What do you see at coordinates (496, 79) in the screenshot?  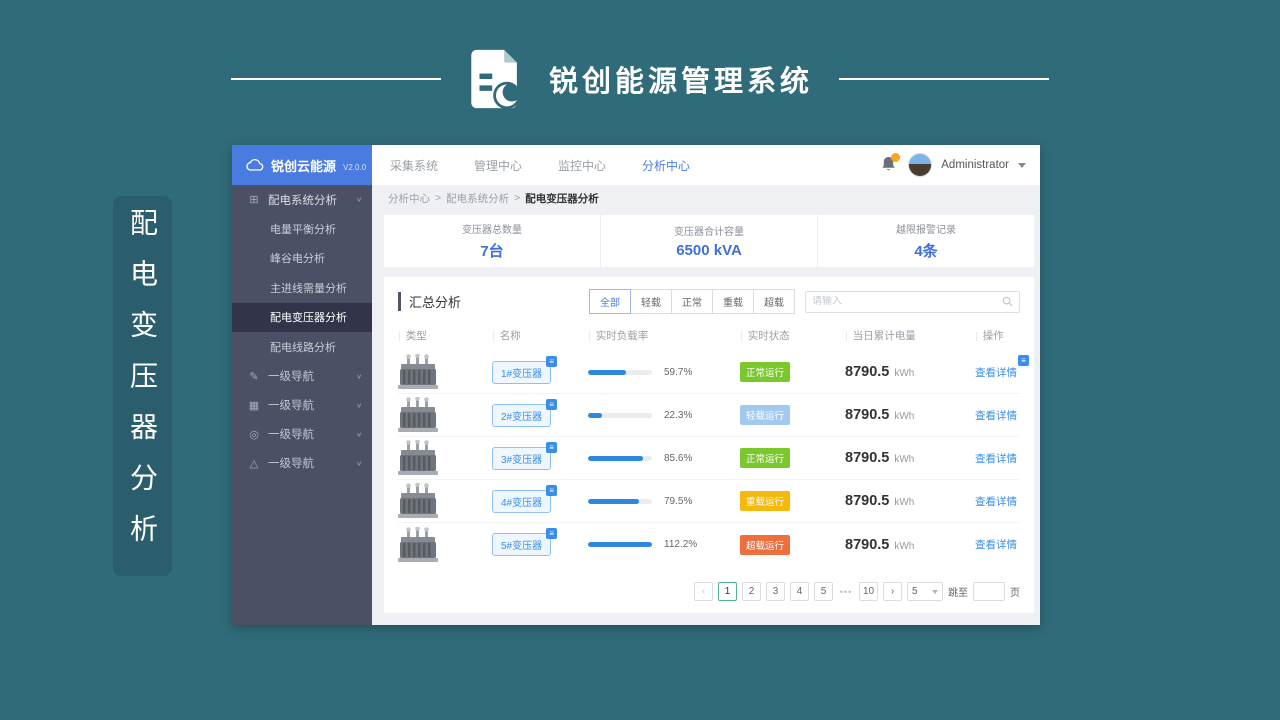 I see `document-pencil-icon` at bounding box center [496, 79].